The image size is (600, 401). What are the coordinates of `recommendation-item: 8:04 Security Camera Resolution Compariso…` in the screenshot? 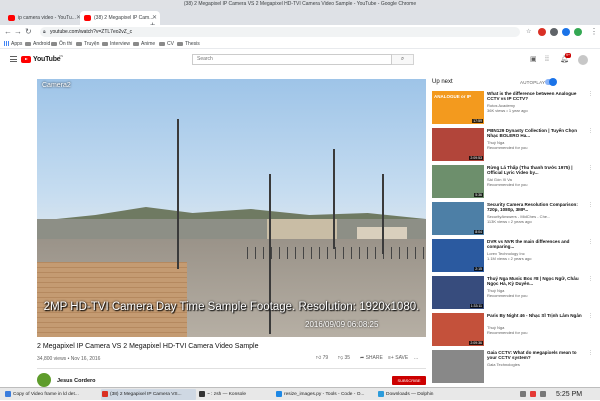 It's located at (512, 220).